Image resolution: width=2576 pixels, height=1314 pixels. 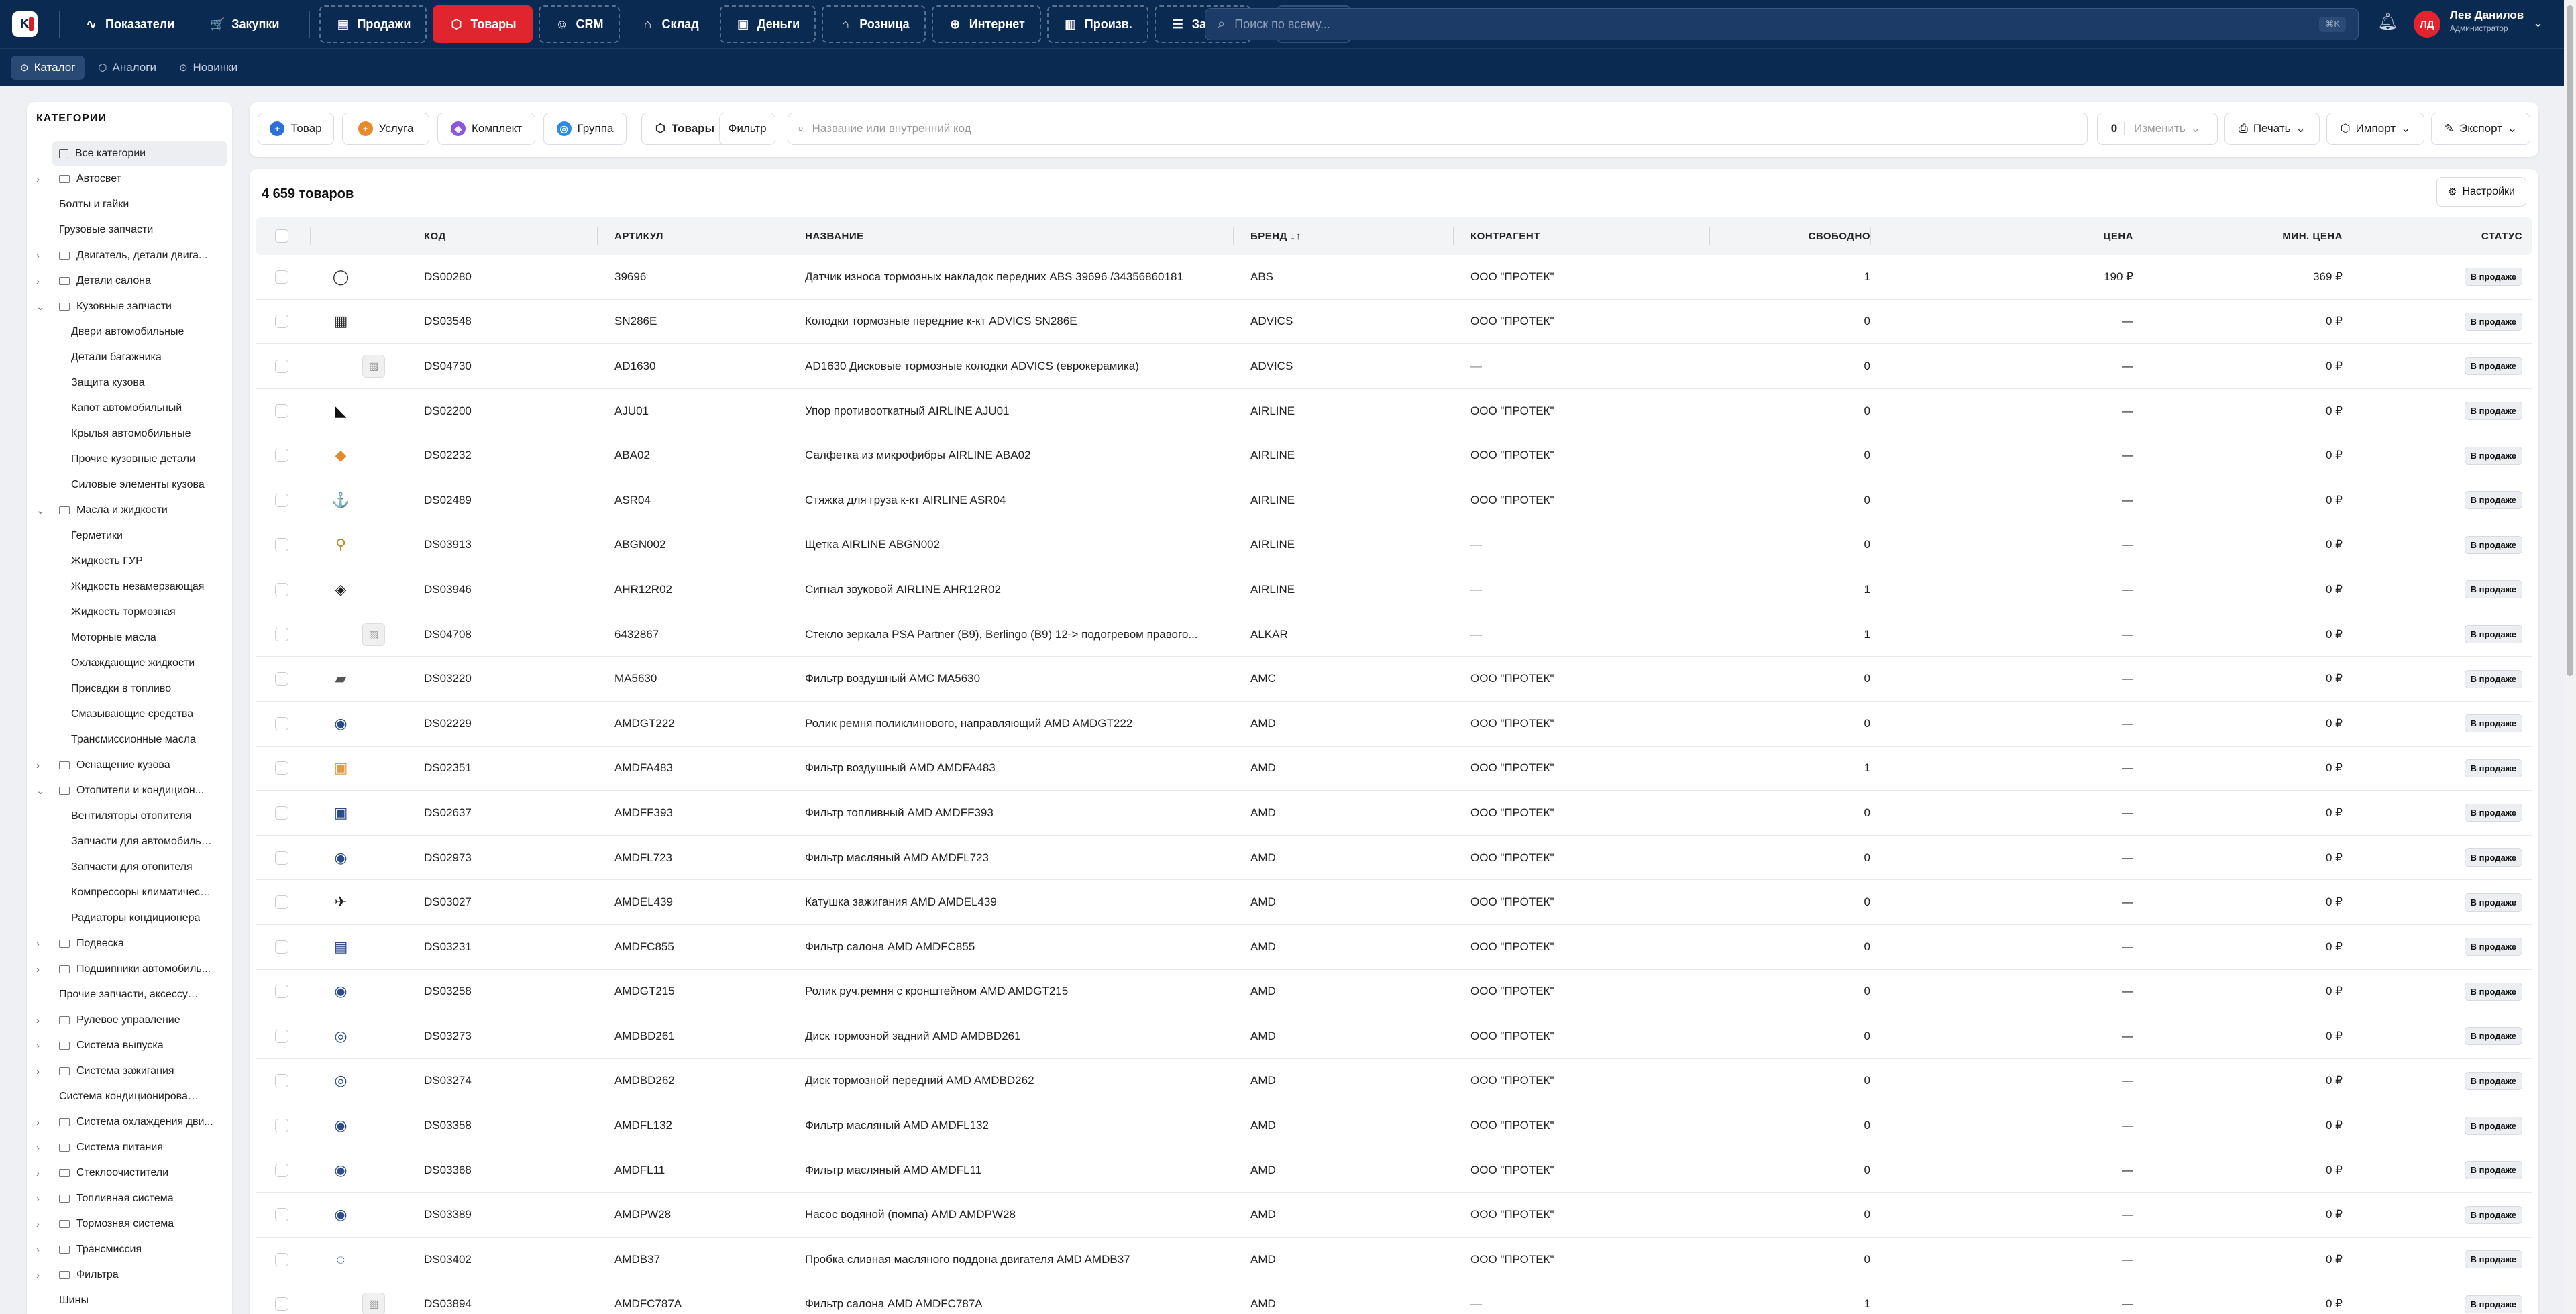 What do you see at coordinates (129, 24) in the screenshot?
I see `nav-item-0: ∿ Показатели` at bounding box center [129, 24].